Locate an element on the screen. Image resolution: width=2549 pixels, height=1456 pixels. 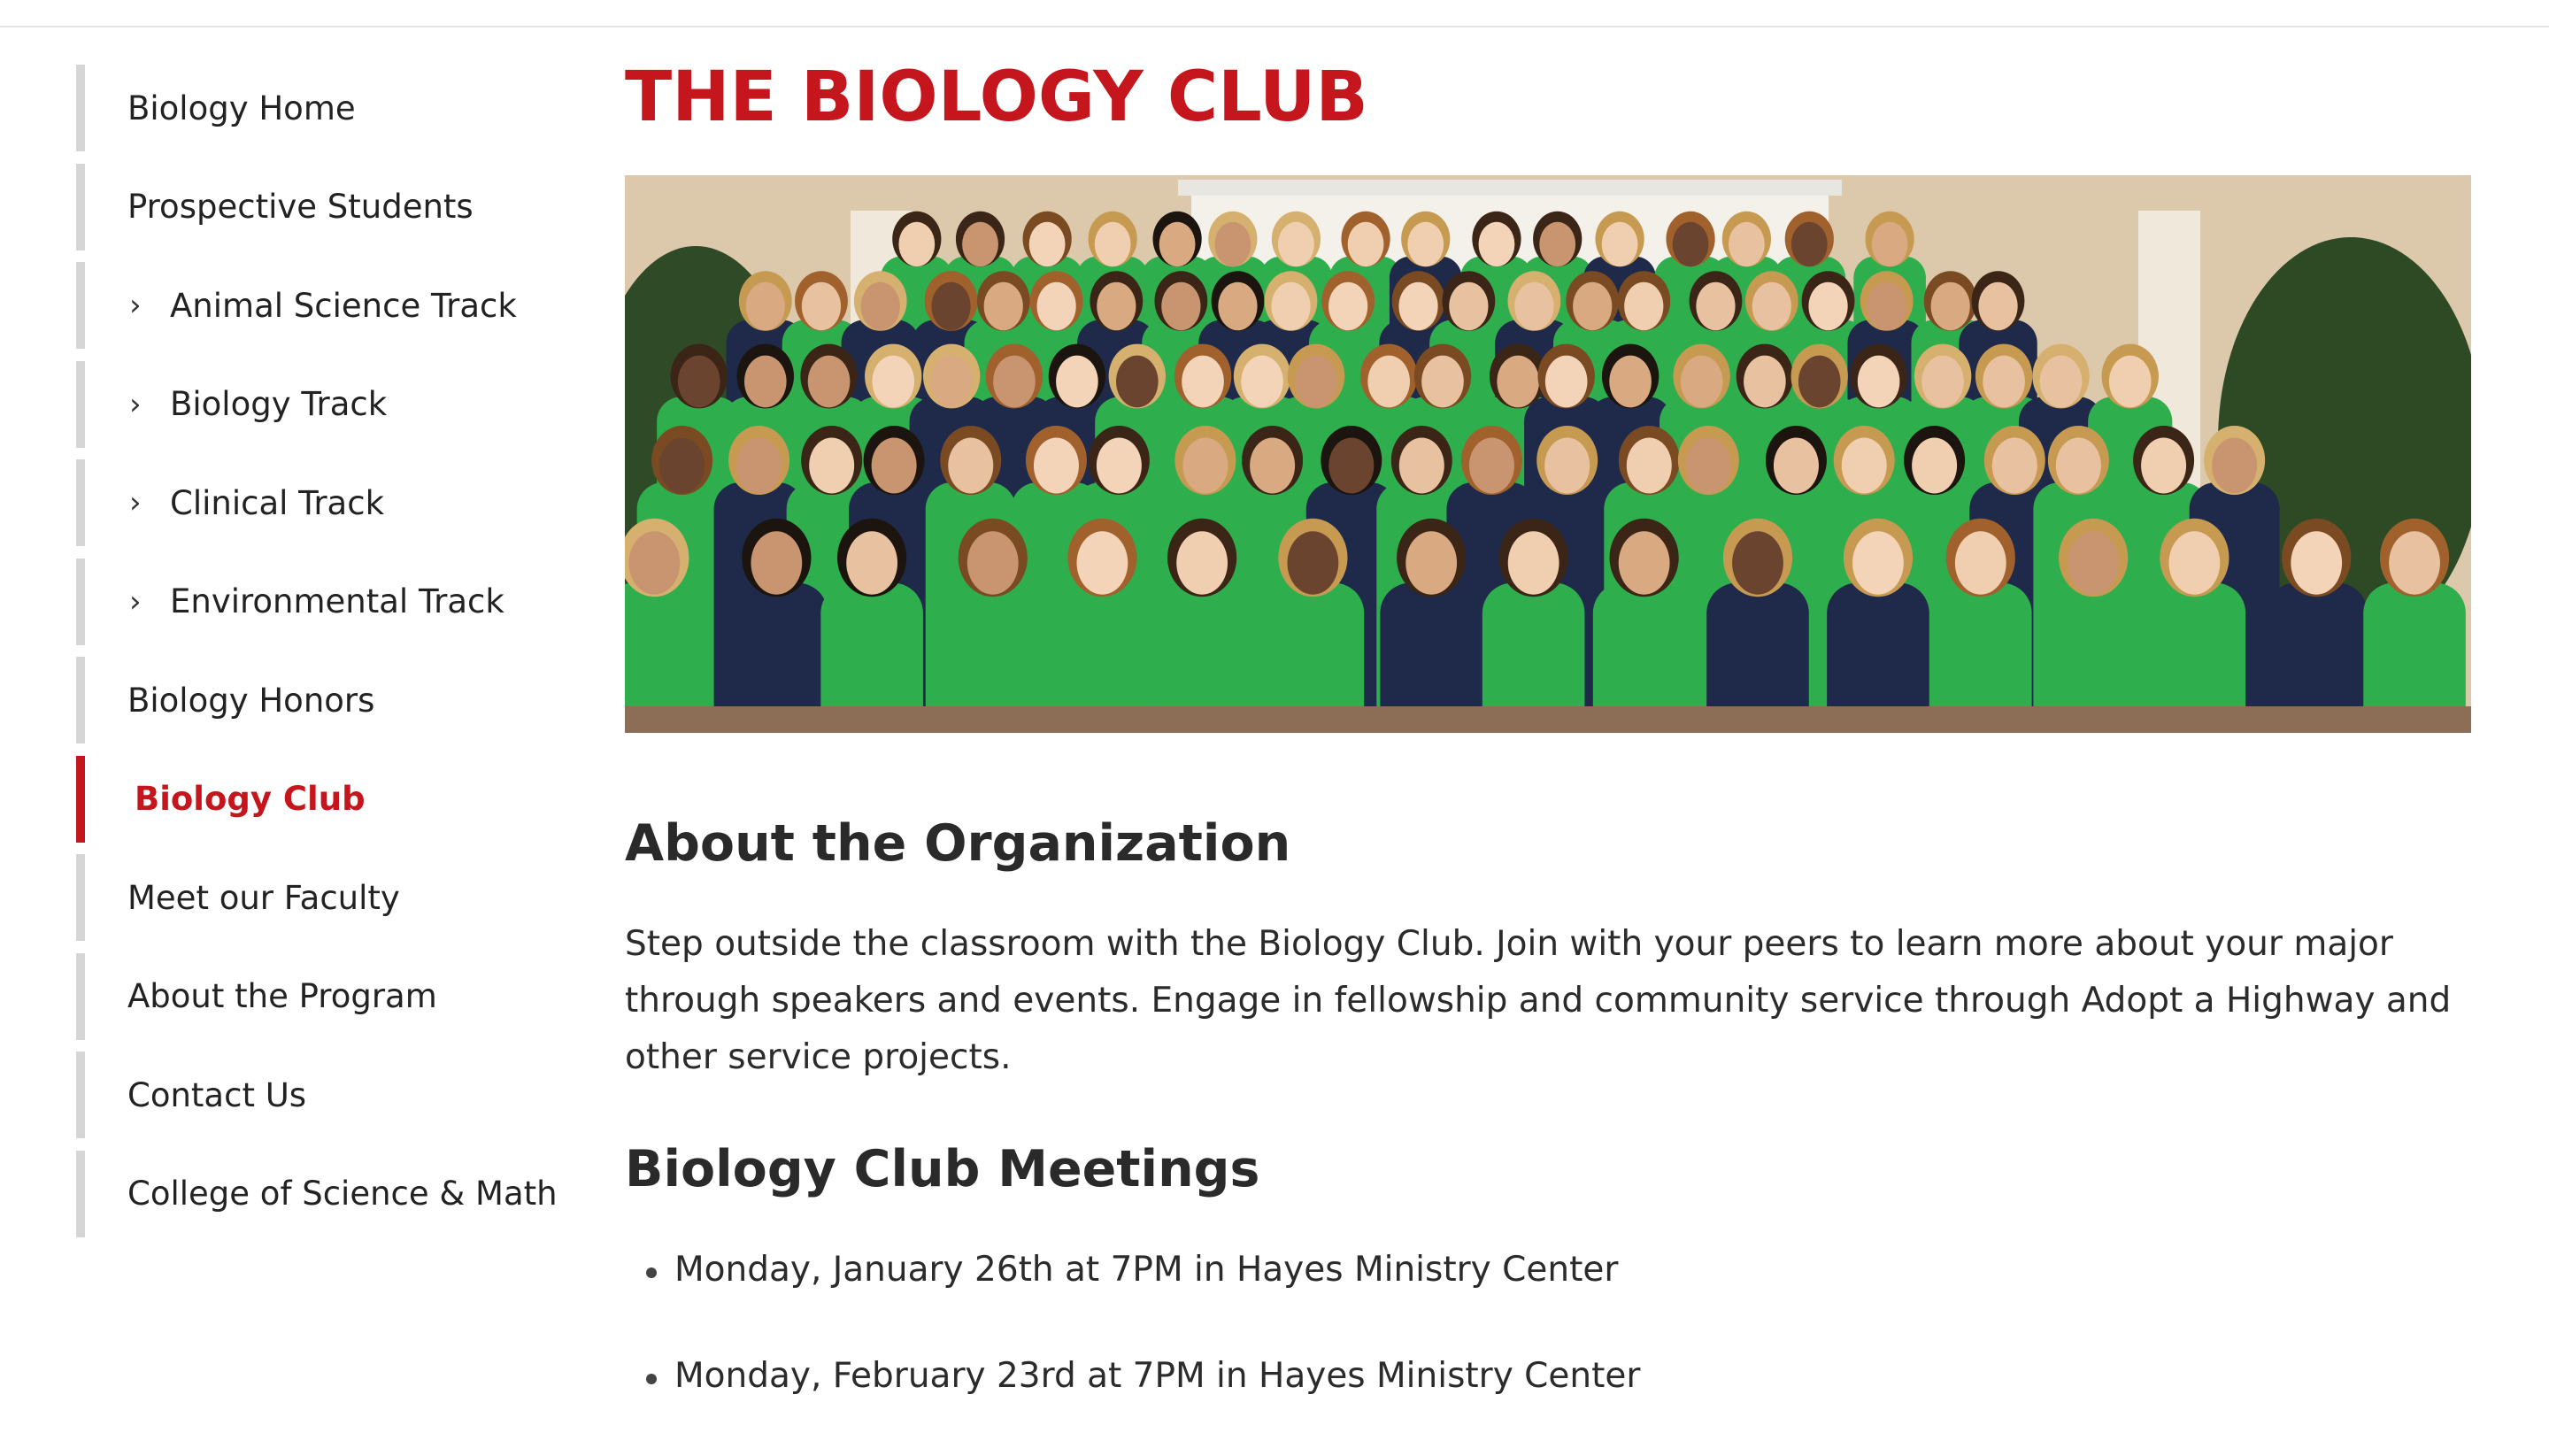
sidebar-item-label: Contact Us is located at coordinates (217, 1094).